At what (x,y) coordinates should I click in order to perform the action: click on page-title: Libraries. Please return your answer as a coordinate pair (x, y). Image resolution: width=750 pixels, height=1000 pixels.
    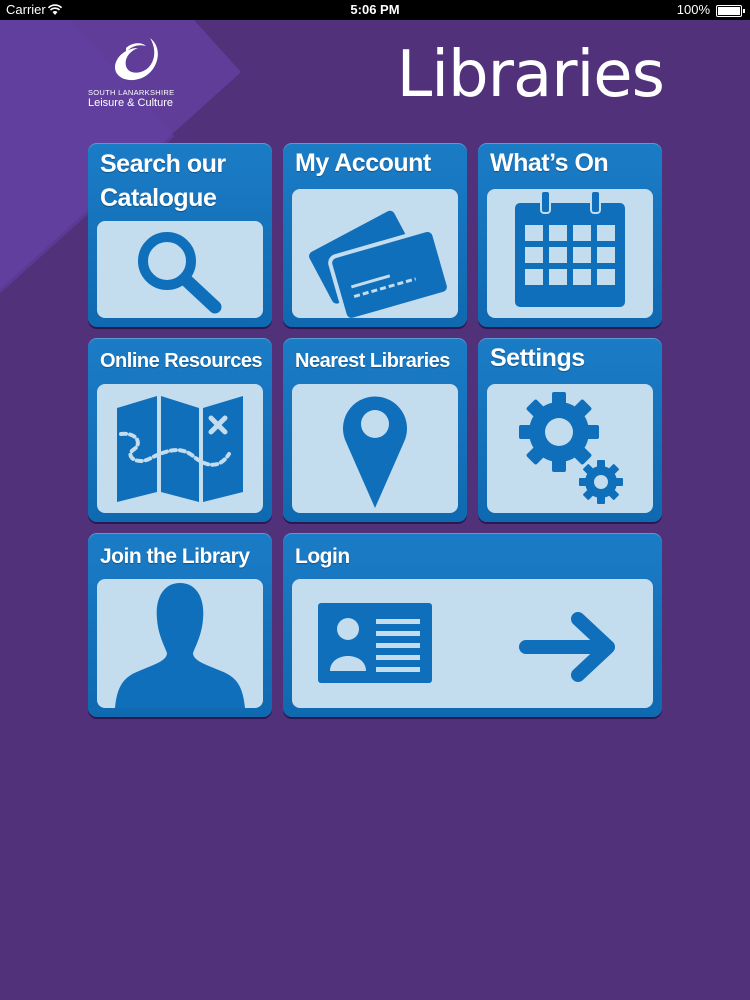
    Looking at the image, I should click on (530, 75).